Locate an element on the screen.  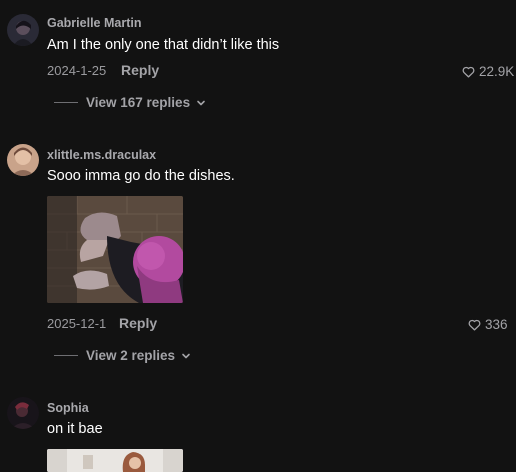
view-replies-label: View 167 replies is located at coordinates (138, 102).